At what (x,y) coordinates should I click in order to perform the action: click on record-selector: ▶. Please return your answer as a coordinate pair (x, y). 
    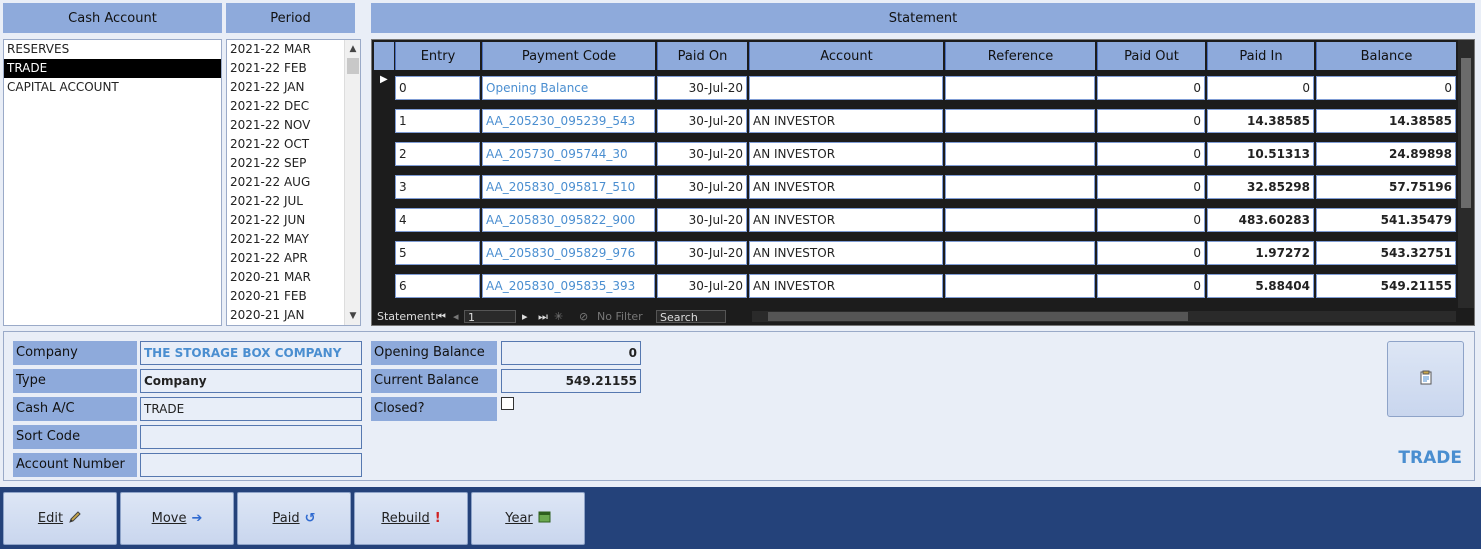
    Looking at the image, I should click on (384, 88).